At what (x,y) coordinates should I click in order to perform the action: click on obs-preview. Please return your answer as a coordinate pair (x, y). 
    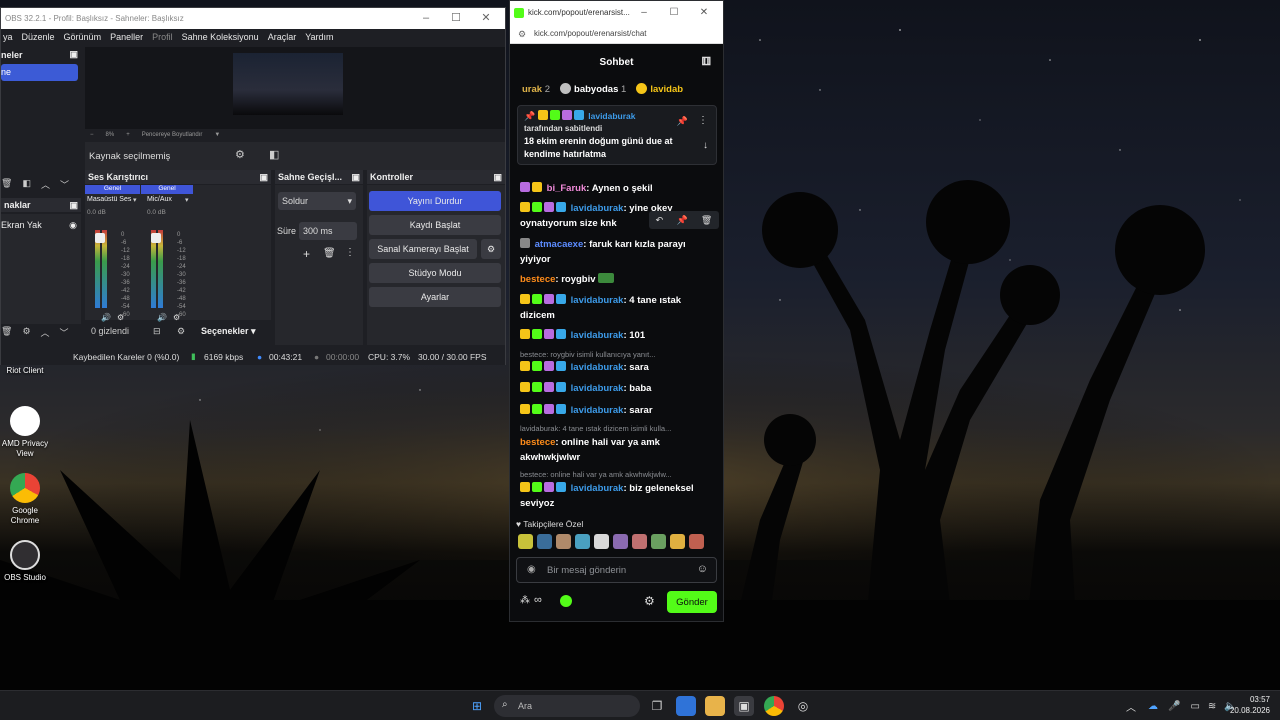
    Looking at the image, I should click on (295, 88).